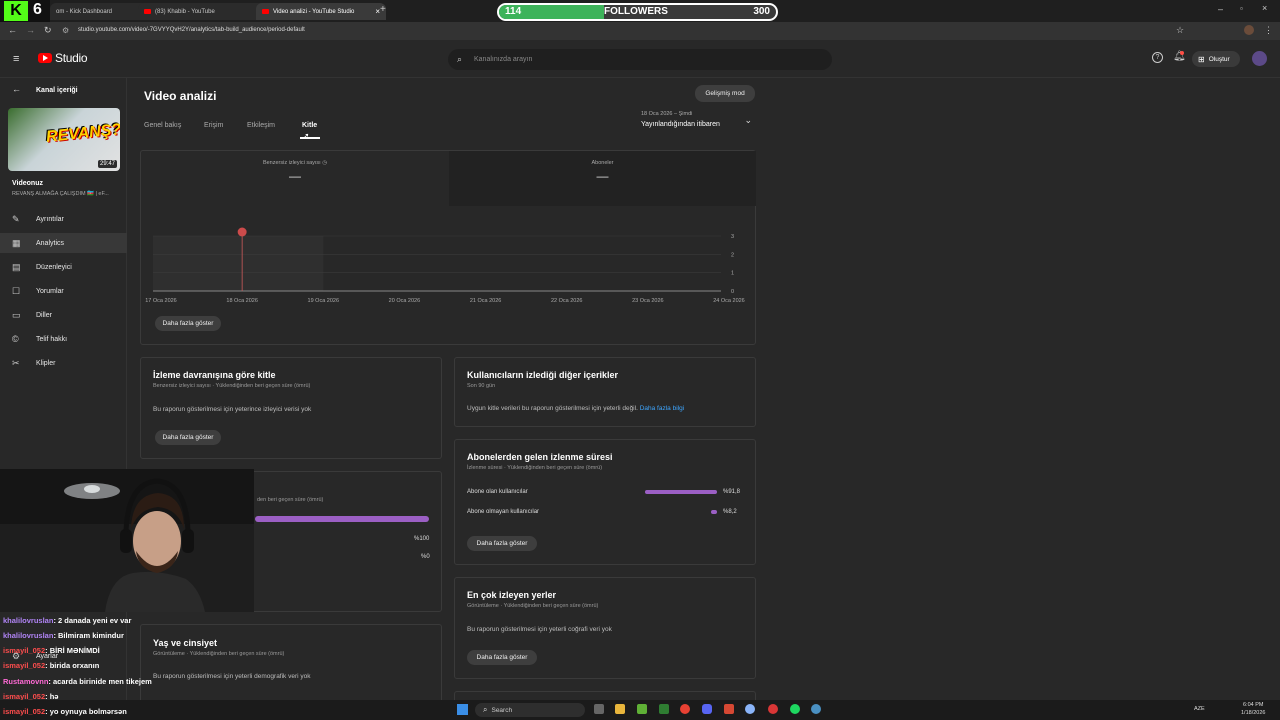  I want to click on advanced-mode-button: Gelişmiş mod, so click(725, 93).